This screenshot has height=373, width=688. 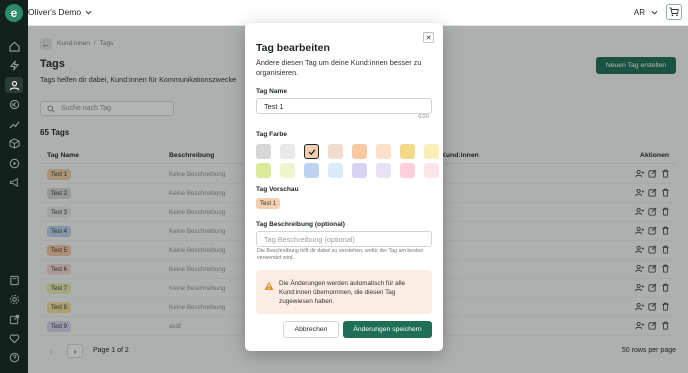 I want to click on checkmark-icon, so click(x=311, y=151).